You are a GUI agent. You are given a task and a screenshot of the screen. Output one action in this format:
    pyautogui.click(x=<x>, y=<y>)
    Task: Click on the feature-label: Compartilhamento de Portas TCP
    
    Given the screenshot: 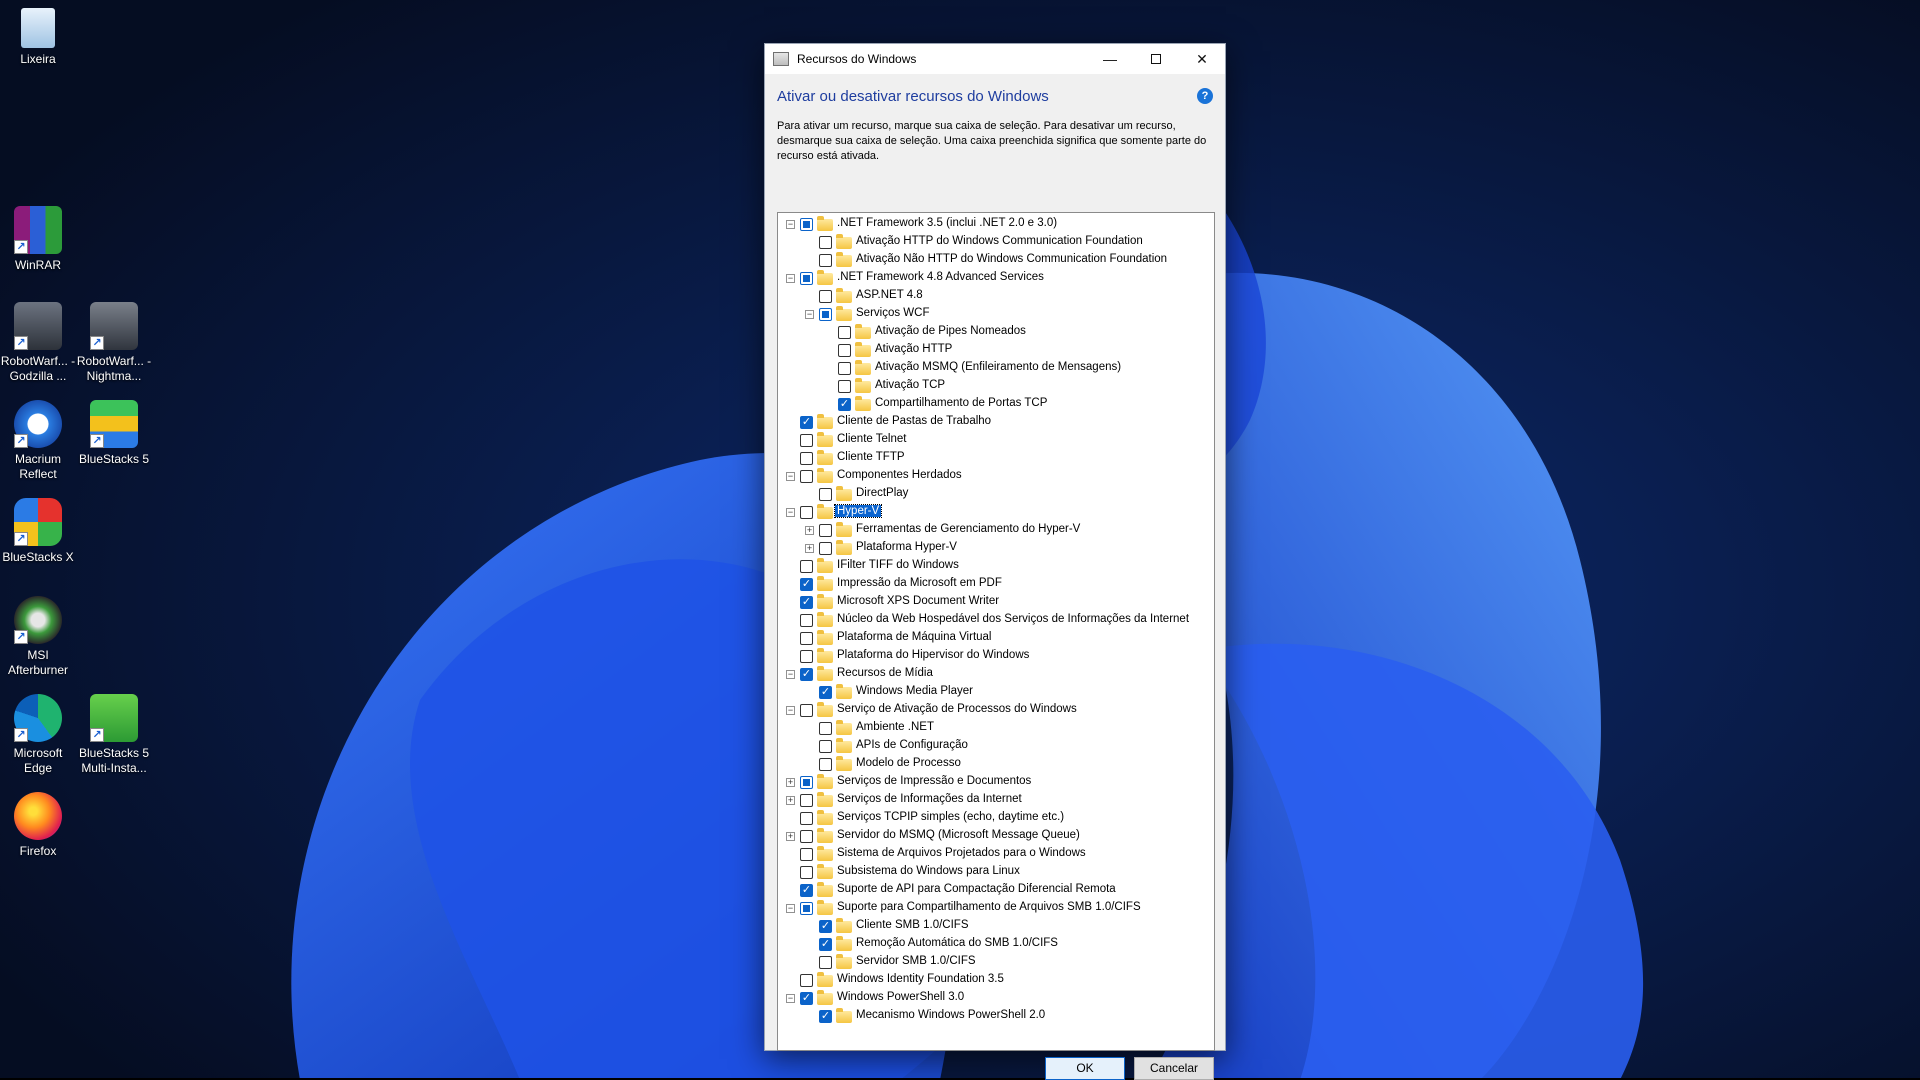 What is the action you would take?
    pyautogui.click(x=961, y=403)
    